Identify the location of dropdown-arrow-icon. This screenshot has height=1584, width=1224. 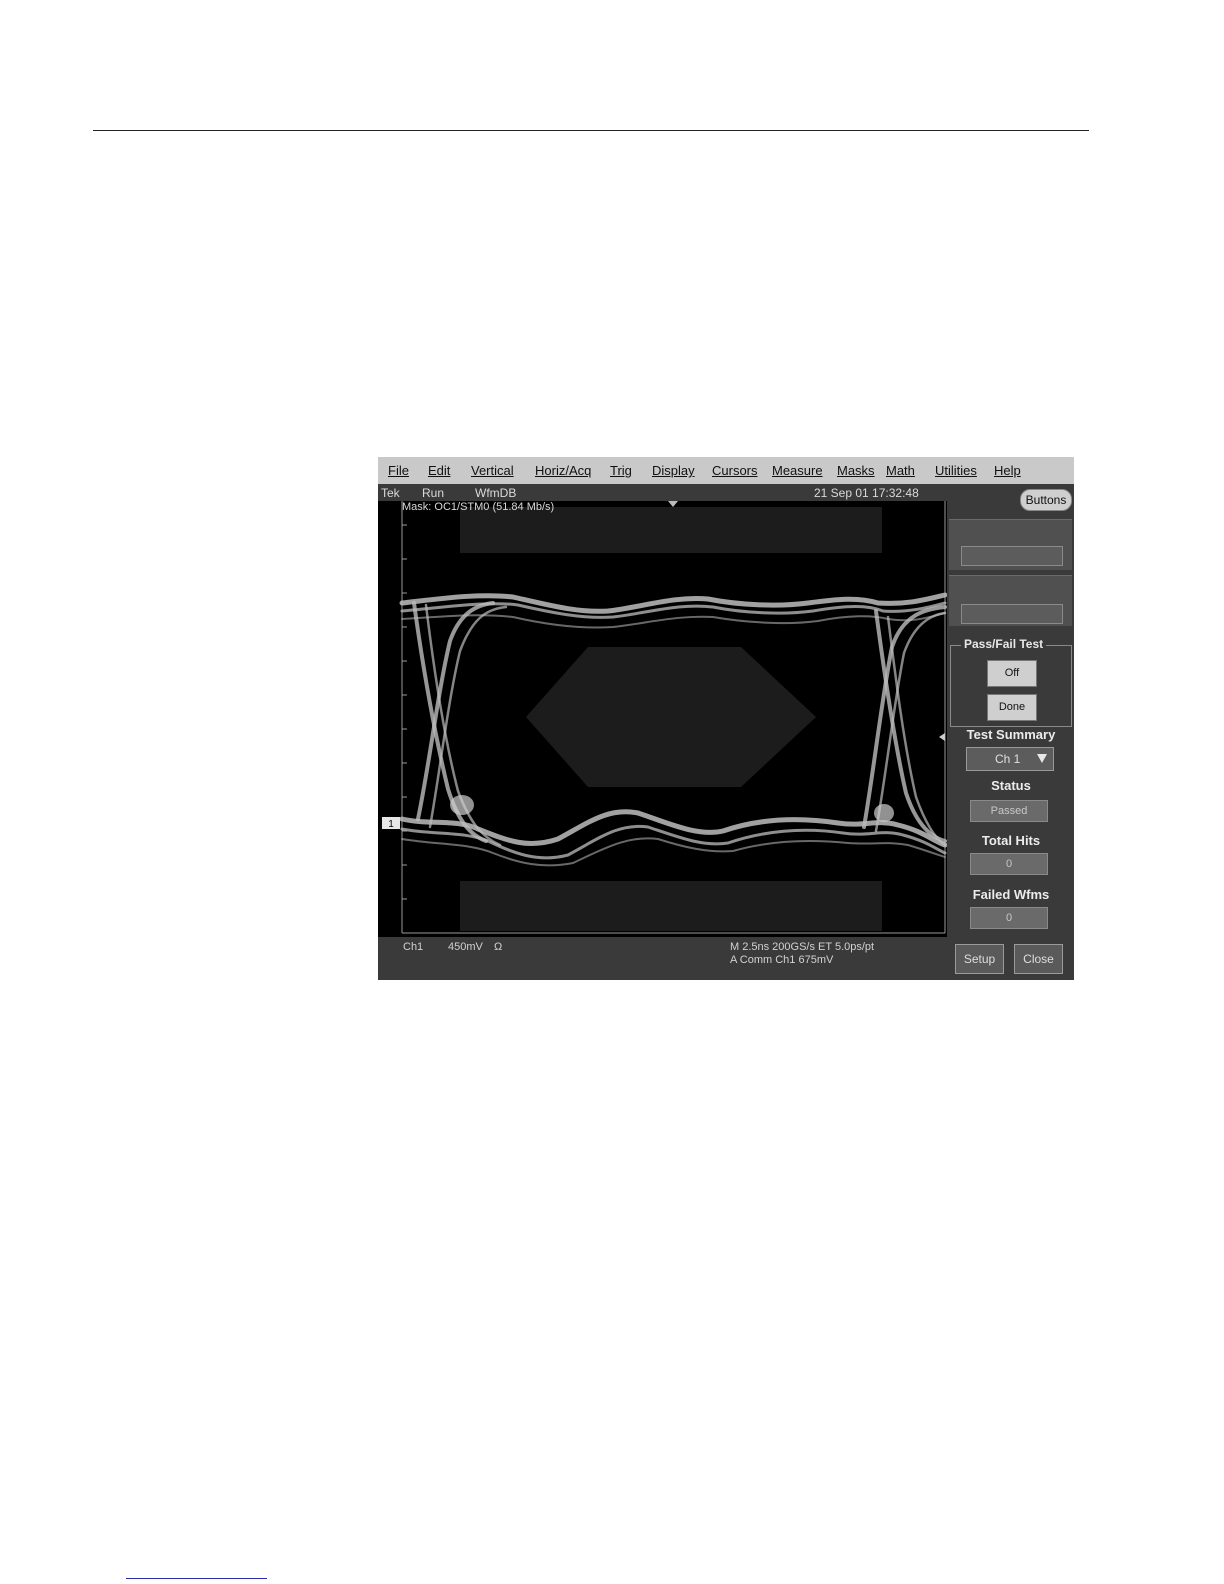
(1042, 758).